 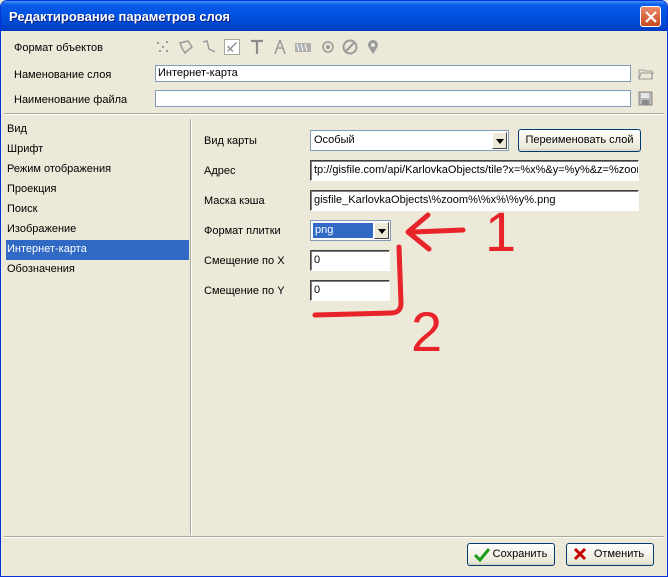 What do you see at coordinates (234, 201) in the screenshot?
I see `cache-mask-label: Маска кэша` at bounding box center [234, 201].